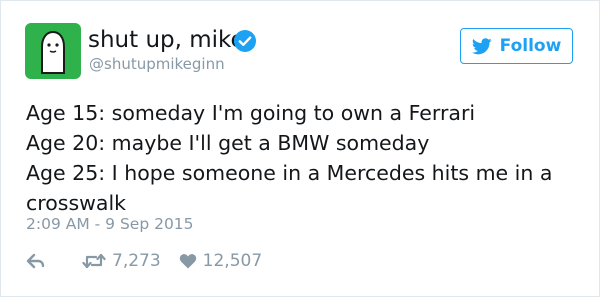 The width and height of the screenshot is (600, 297). What do you see at coordinates (110, 224) in the screenshot?
I see `tweet-timestamp: 2:09 AM - 9 Sep 2015` at bounding box center [110, 224].